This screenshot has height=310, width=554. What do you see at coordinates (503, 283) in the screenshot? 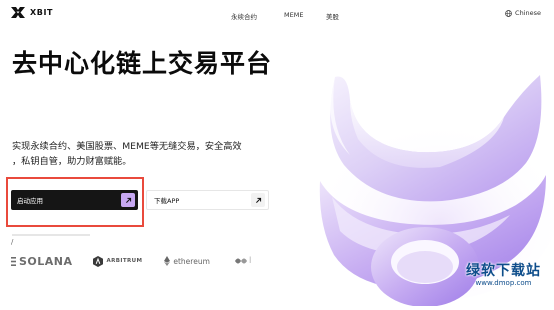
I see `watermark-url: www.dmop.com` at bounding box center [503, 283].